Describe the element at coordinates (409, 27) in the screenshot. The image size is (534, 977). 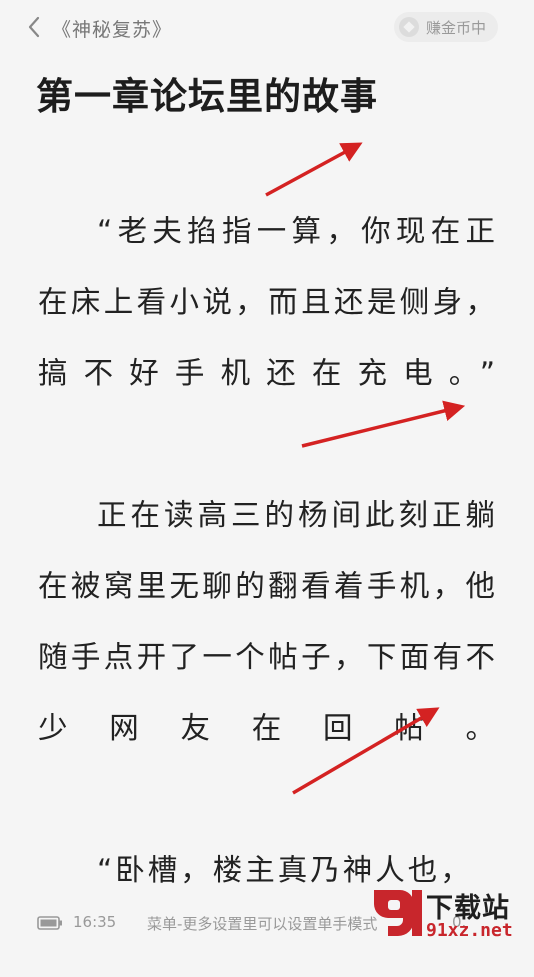
I see `coin-icon` at that location.